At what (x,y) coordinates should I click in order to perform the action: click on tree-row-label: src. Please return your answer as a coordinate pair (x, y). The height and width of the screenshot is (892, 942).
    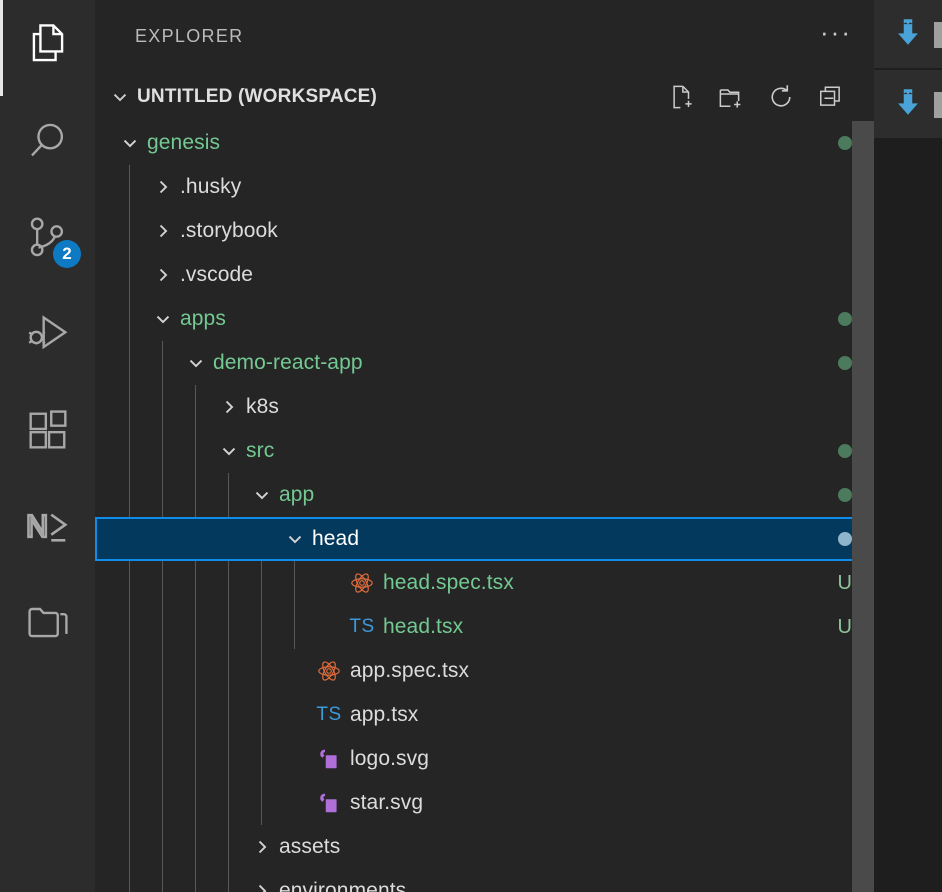
    Looking at the image, I should click on (260, 450).